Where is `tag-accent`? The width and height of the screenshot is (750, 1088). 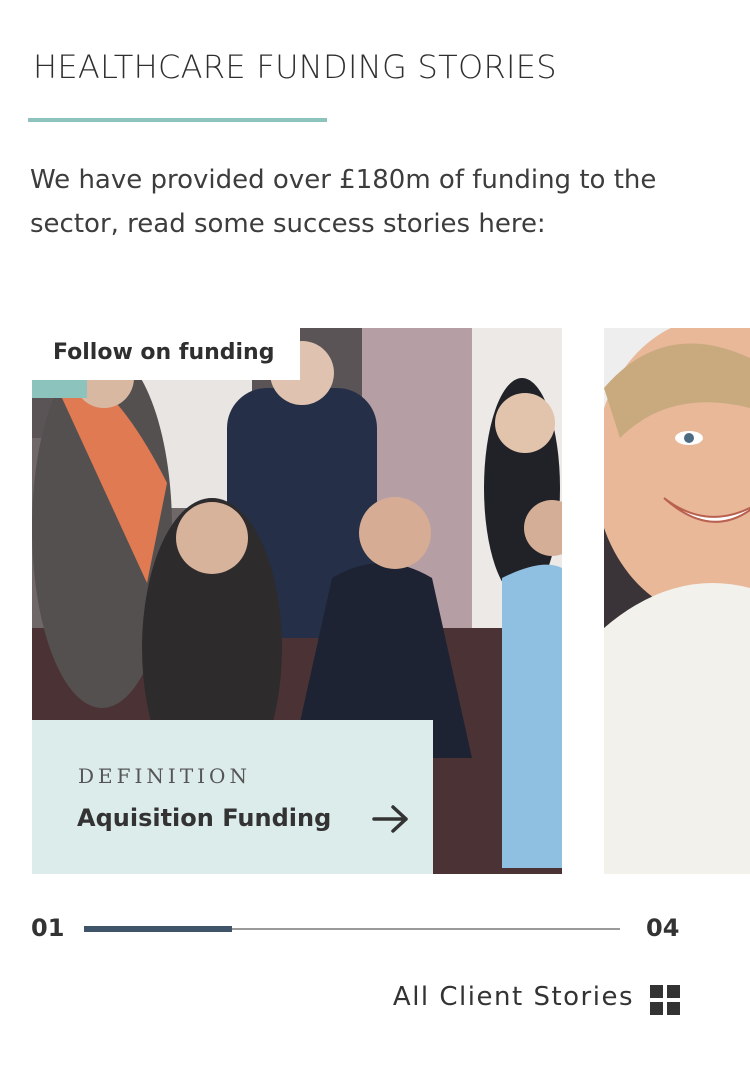
tag-accent is located at coordinates (59, 389).